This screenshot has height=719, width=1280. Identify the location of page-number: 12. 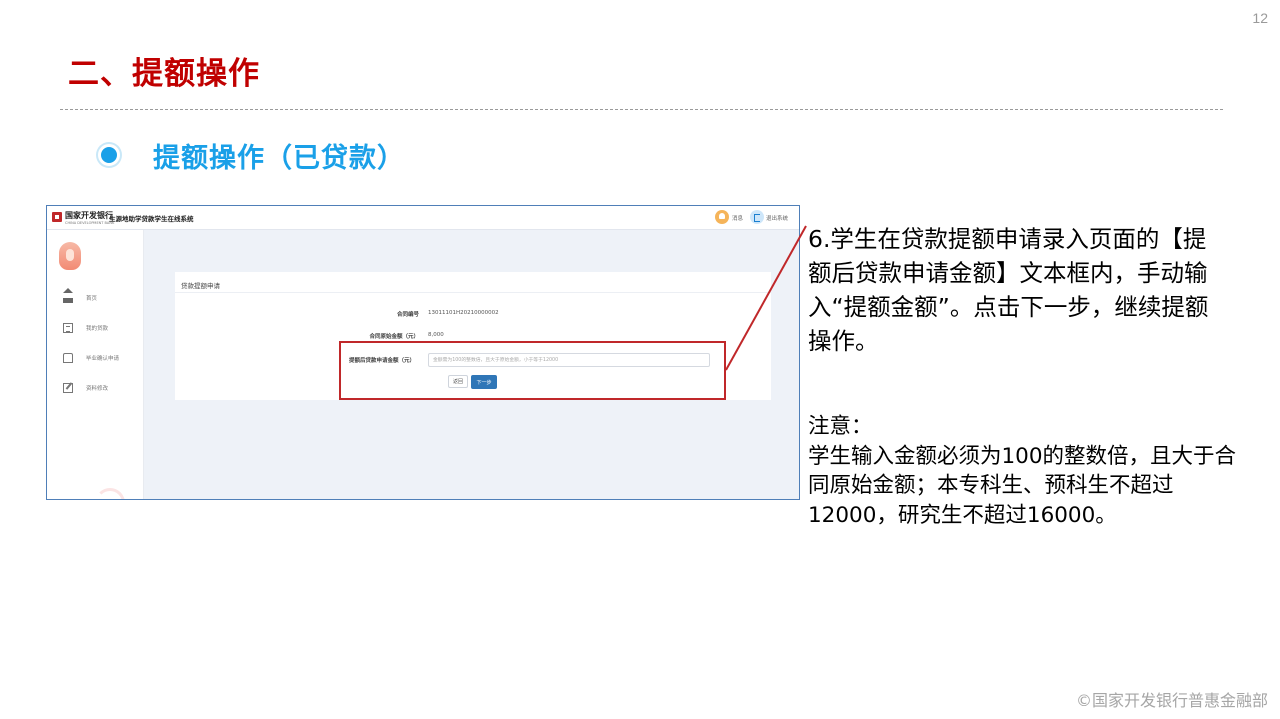
(1260, 18).